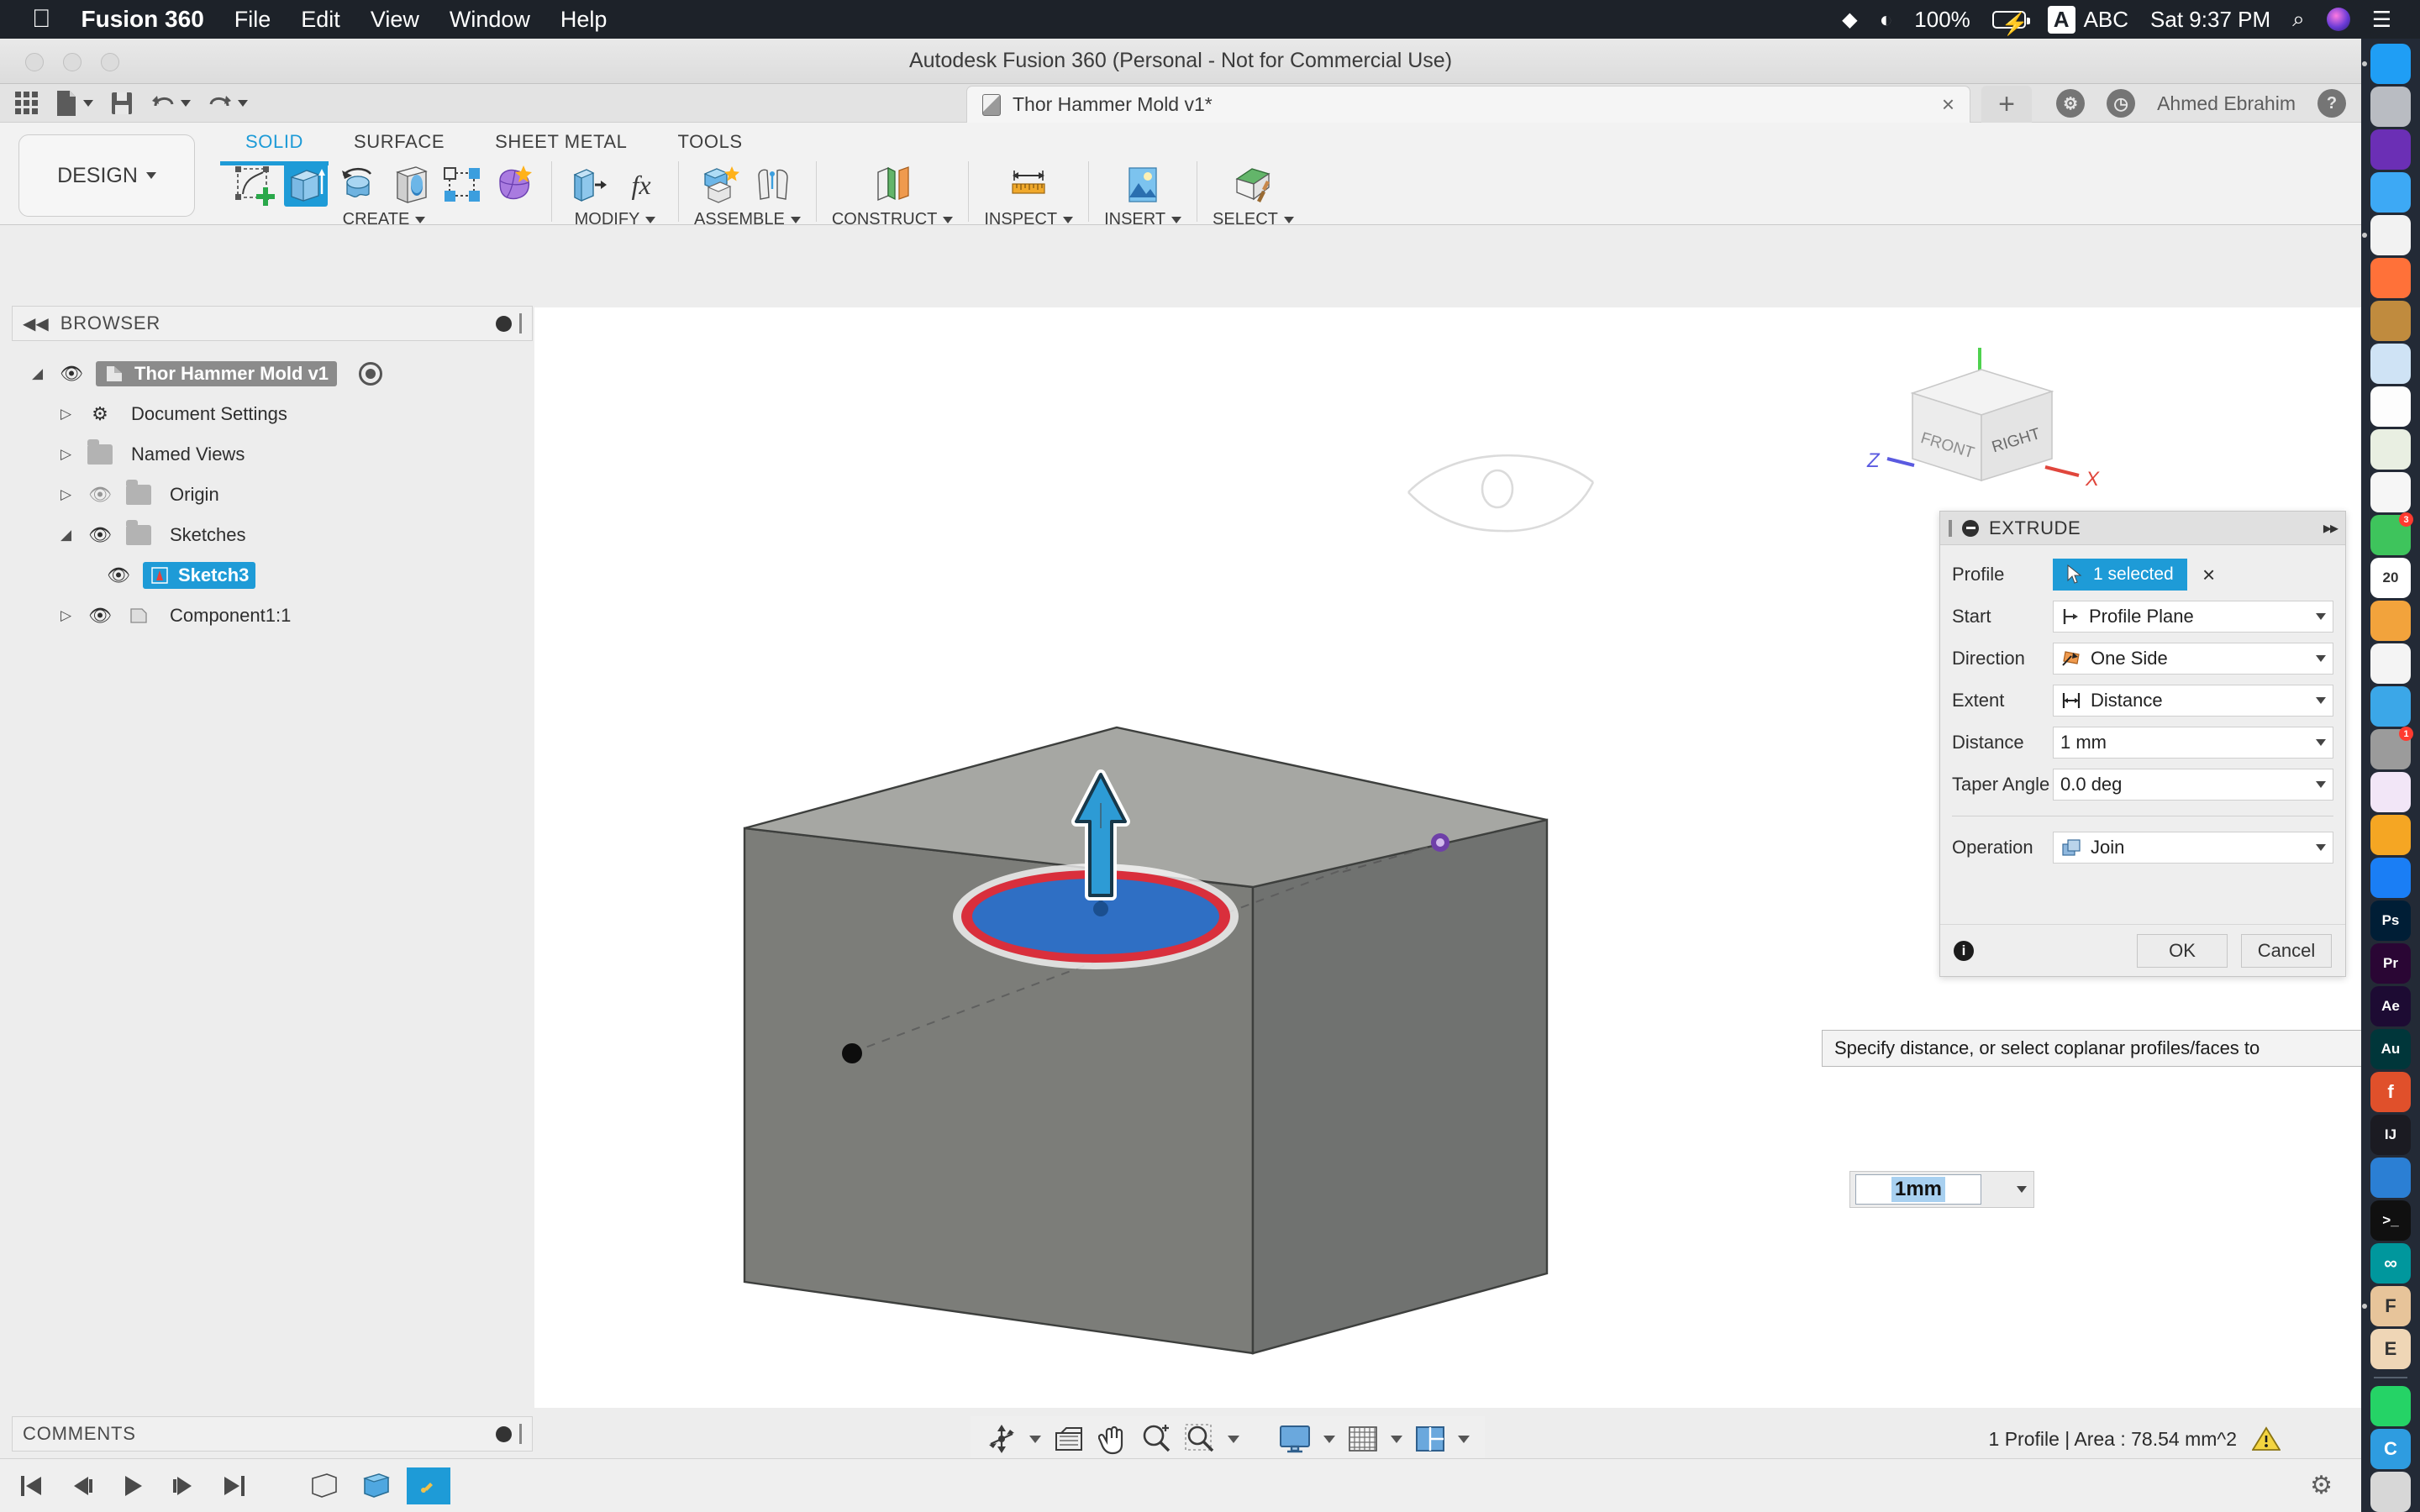 This screenshot has width=2420, height=1512. What do you see at coordinates (68, 535) in the screenshot?
I see `expand-arrow-icon: ◢` at bounding box center [68, 535].